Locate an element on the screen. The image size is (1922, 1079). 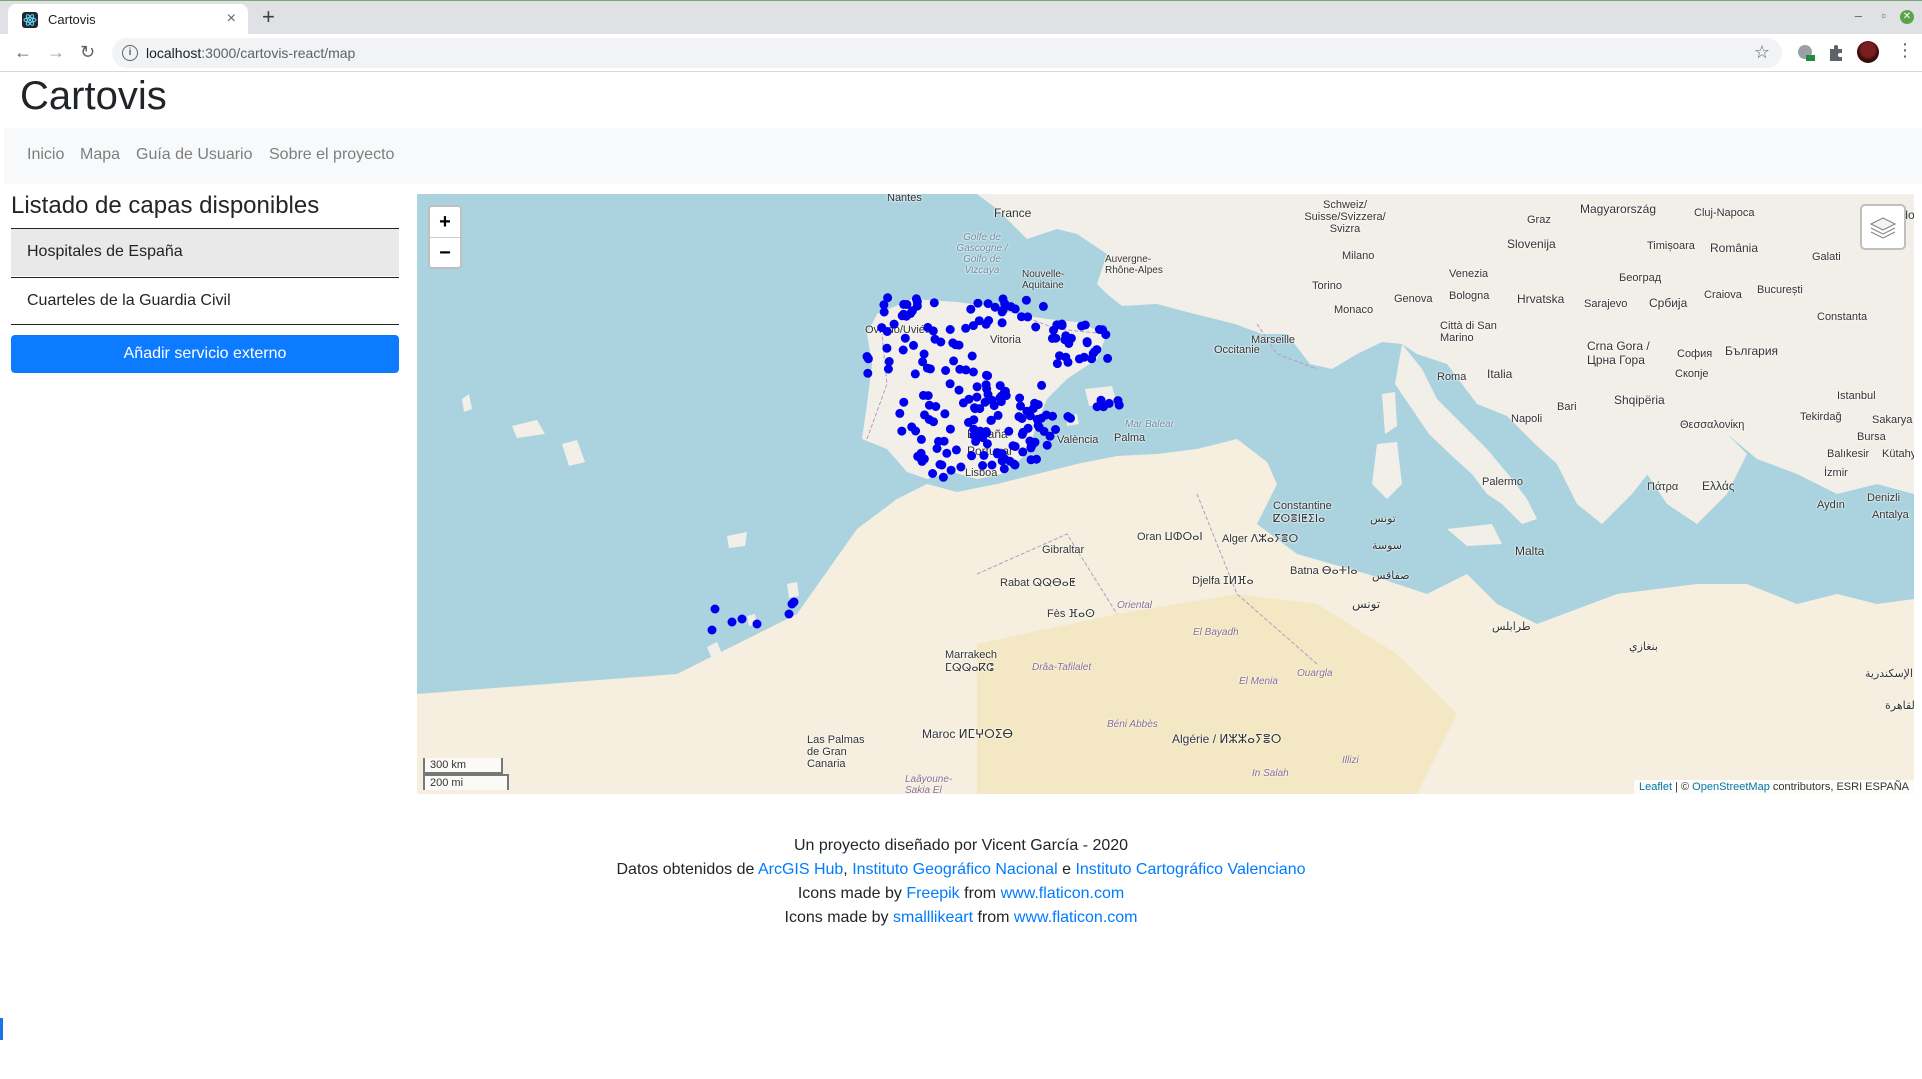
layer-item-hospitales: Hospitales de España is located at coordinates (205, 252).